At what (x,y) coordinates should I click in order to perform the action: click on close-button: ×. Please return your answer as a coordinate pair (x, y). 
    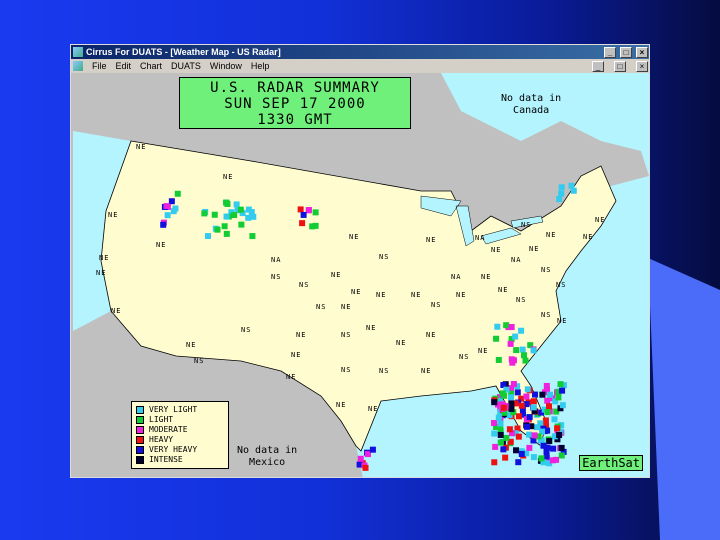
    Looking at the image, I should click on (642, 52).